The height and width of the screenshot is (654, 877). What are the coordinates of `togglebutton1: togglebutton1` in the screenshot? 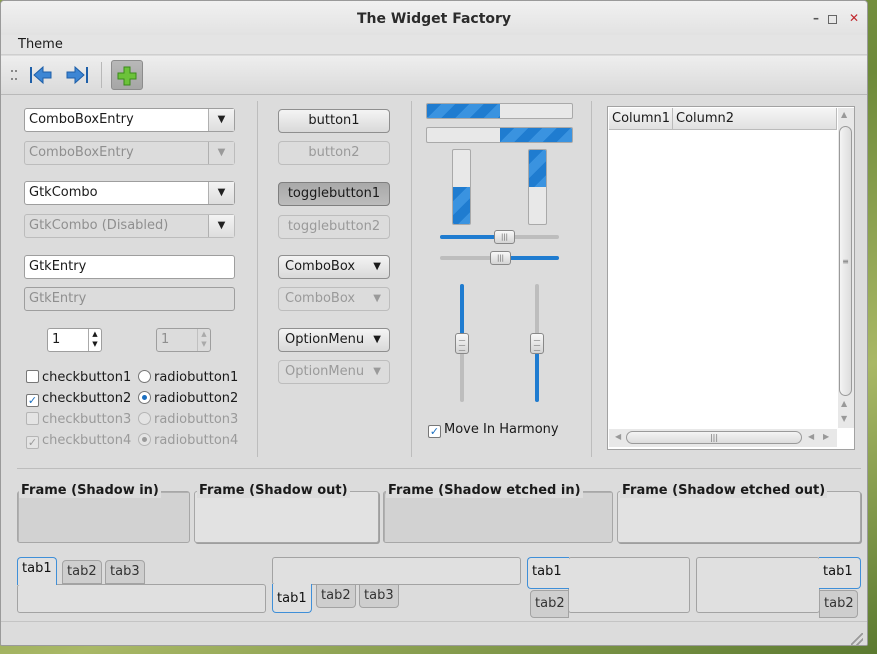 It's located at (334, 194).